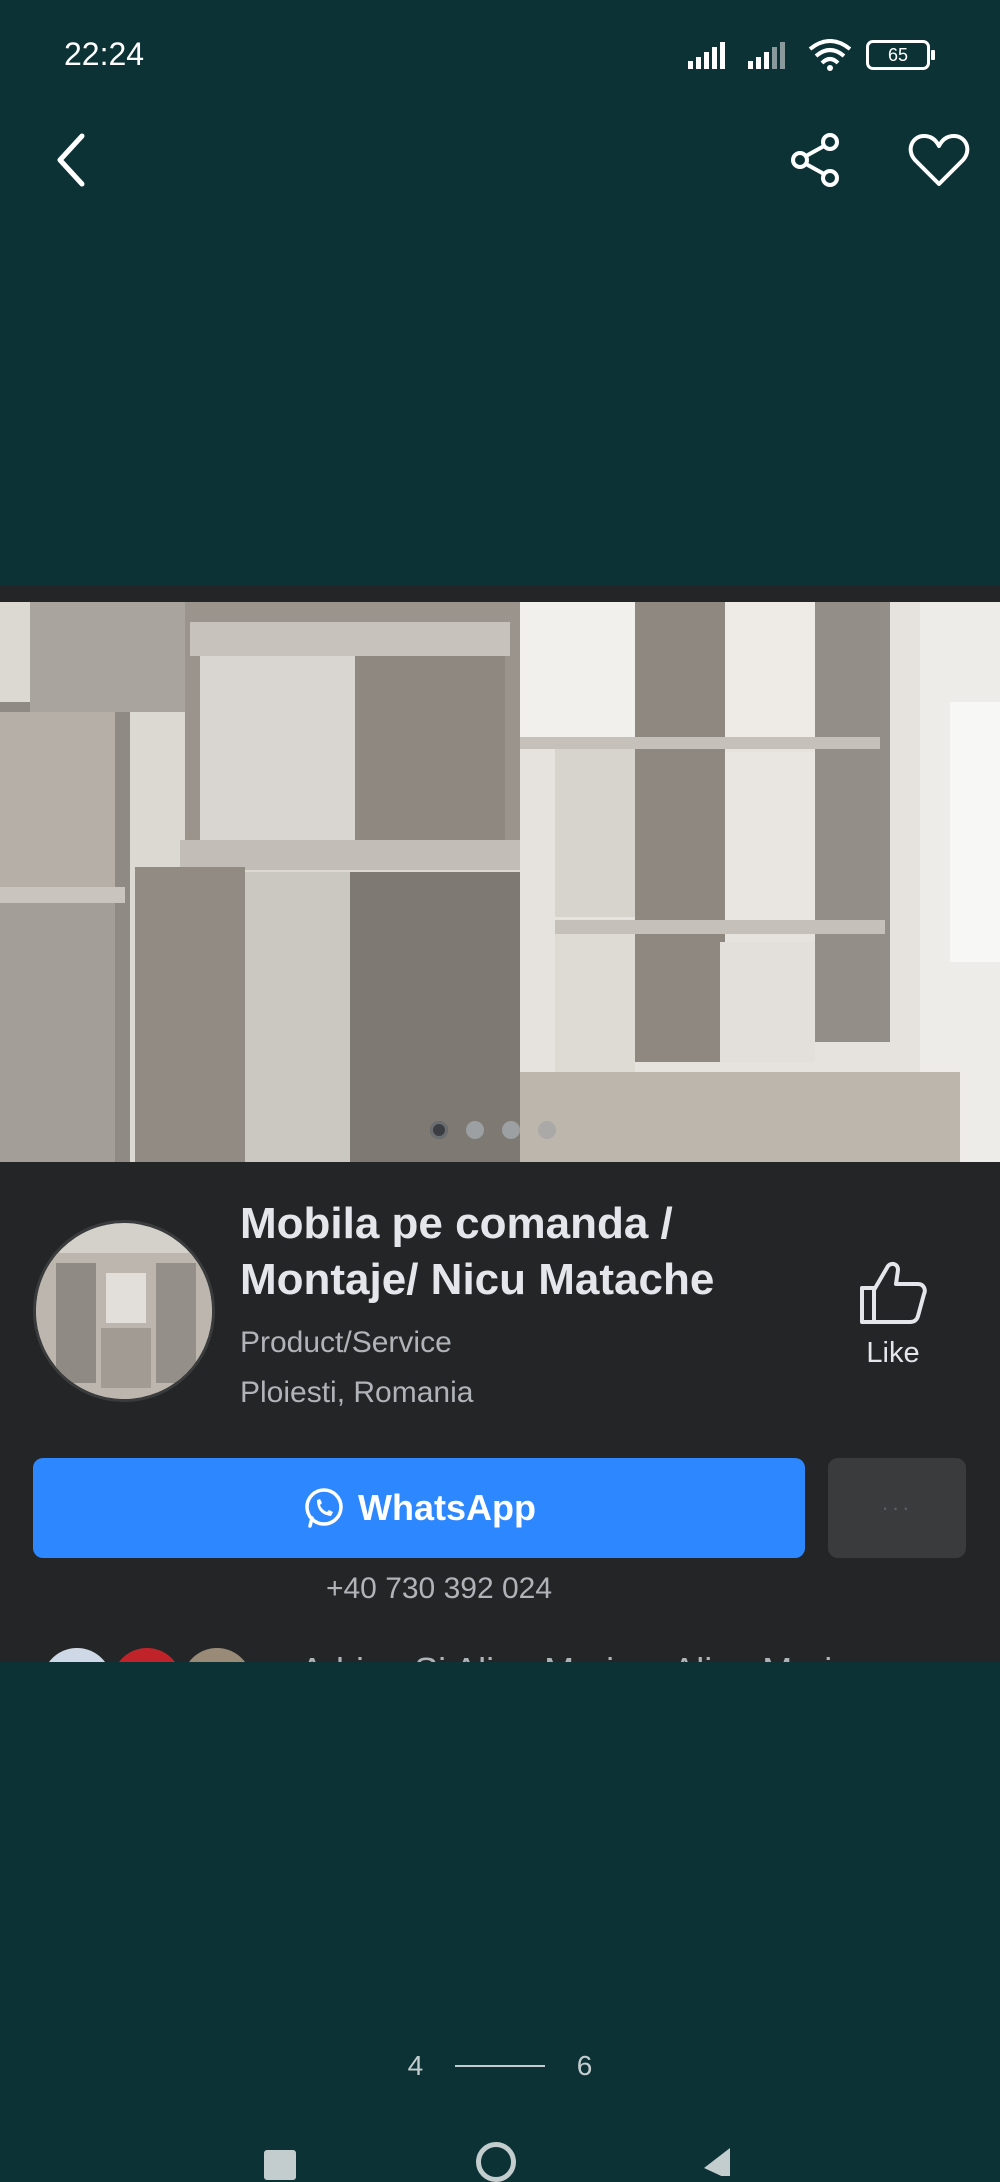 The width and height of the screenshot is (1000, 2182). I want to click on home-button, so click(496, 2162).